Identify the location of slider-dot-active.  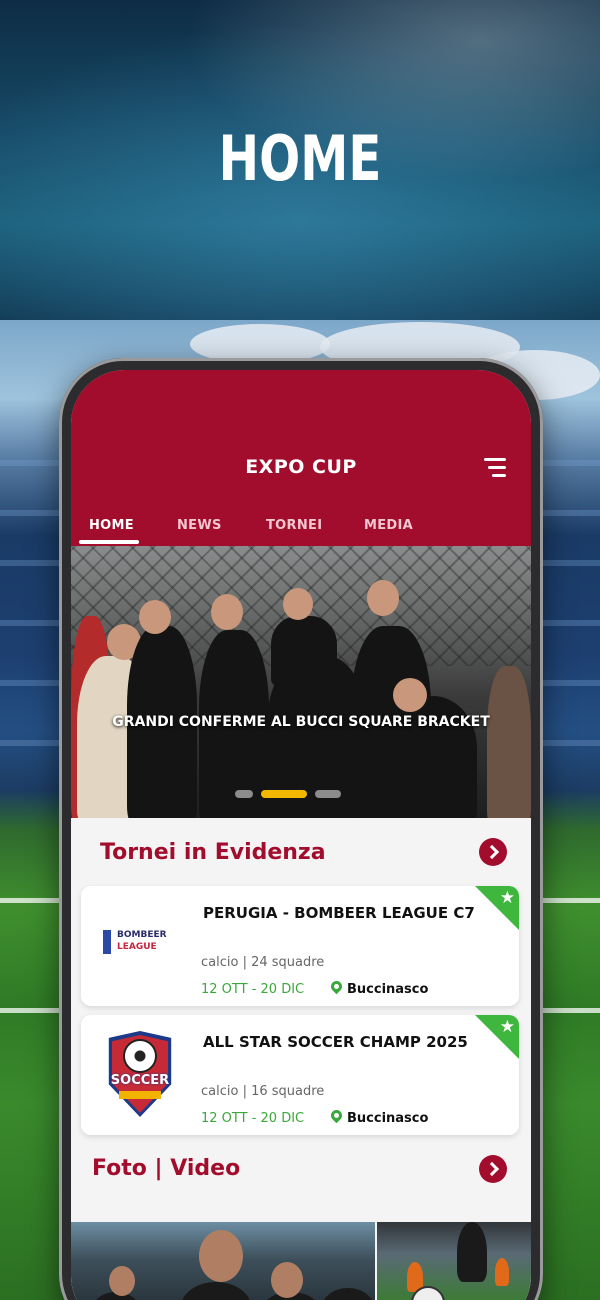
(284, 794).